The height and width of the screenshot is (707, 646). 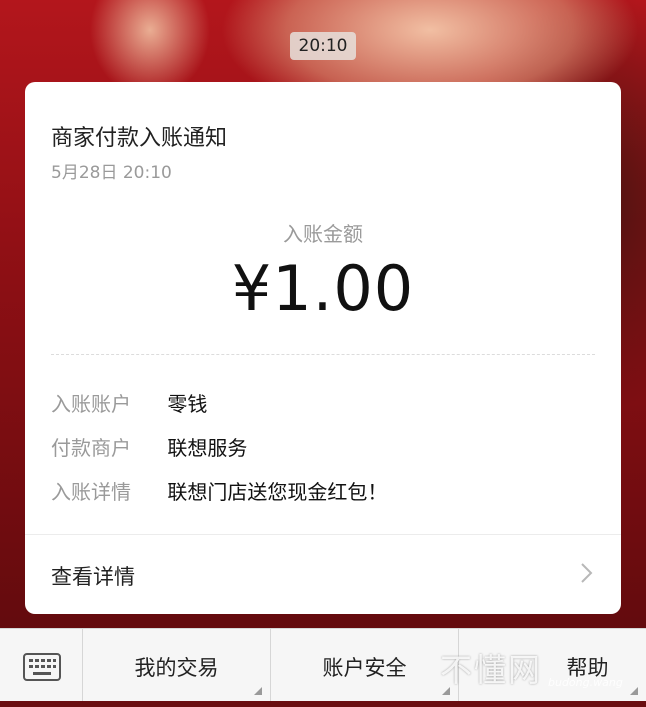 What do you see at coordinates (176, 668) in the screenshot?
I see `menu-item-label: 我的交易` at bounding box center [176, 668].